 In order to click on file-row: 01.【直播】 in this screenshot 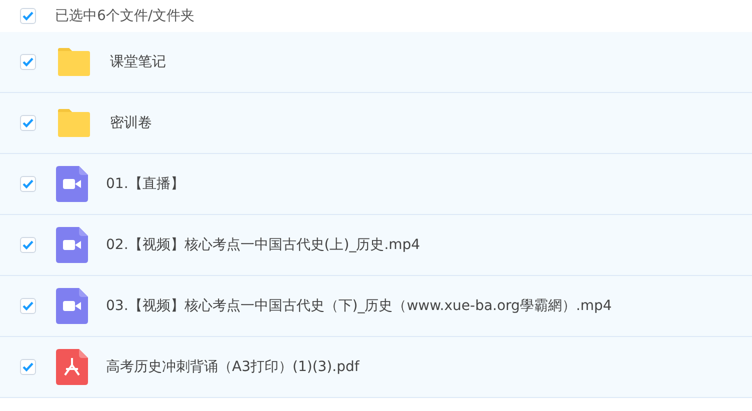, I will do `click(376, 184)`.